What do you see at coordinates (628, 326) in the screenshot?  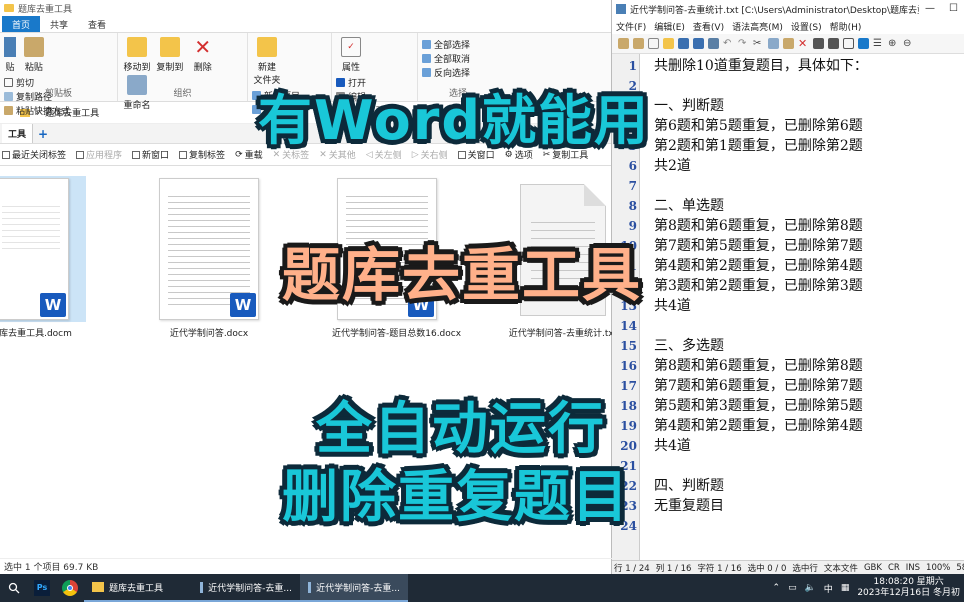 I see `line-number: 14` at bounding box center [628, 326].